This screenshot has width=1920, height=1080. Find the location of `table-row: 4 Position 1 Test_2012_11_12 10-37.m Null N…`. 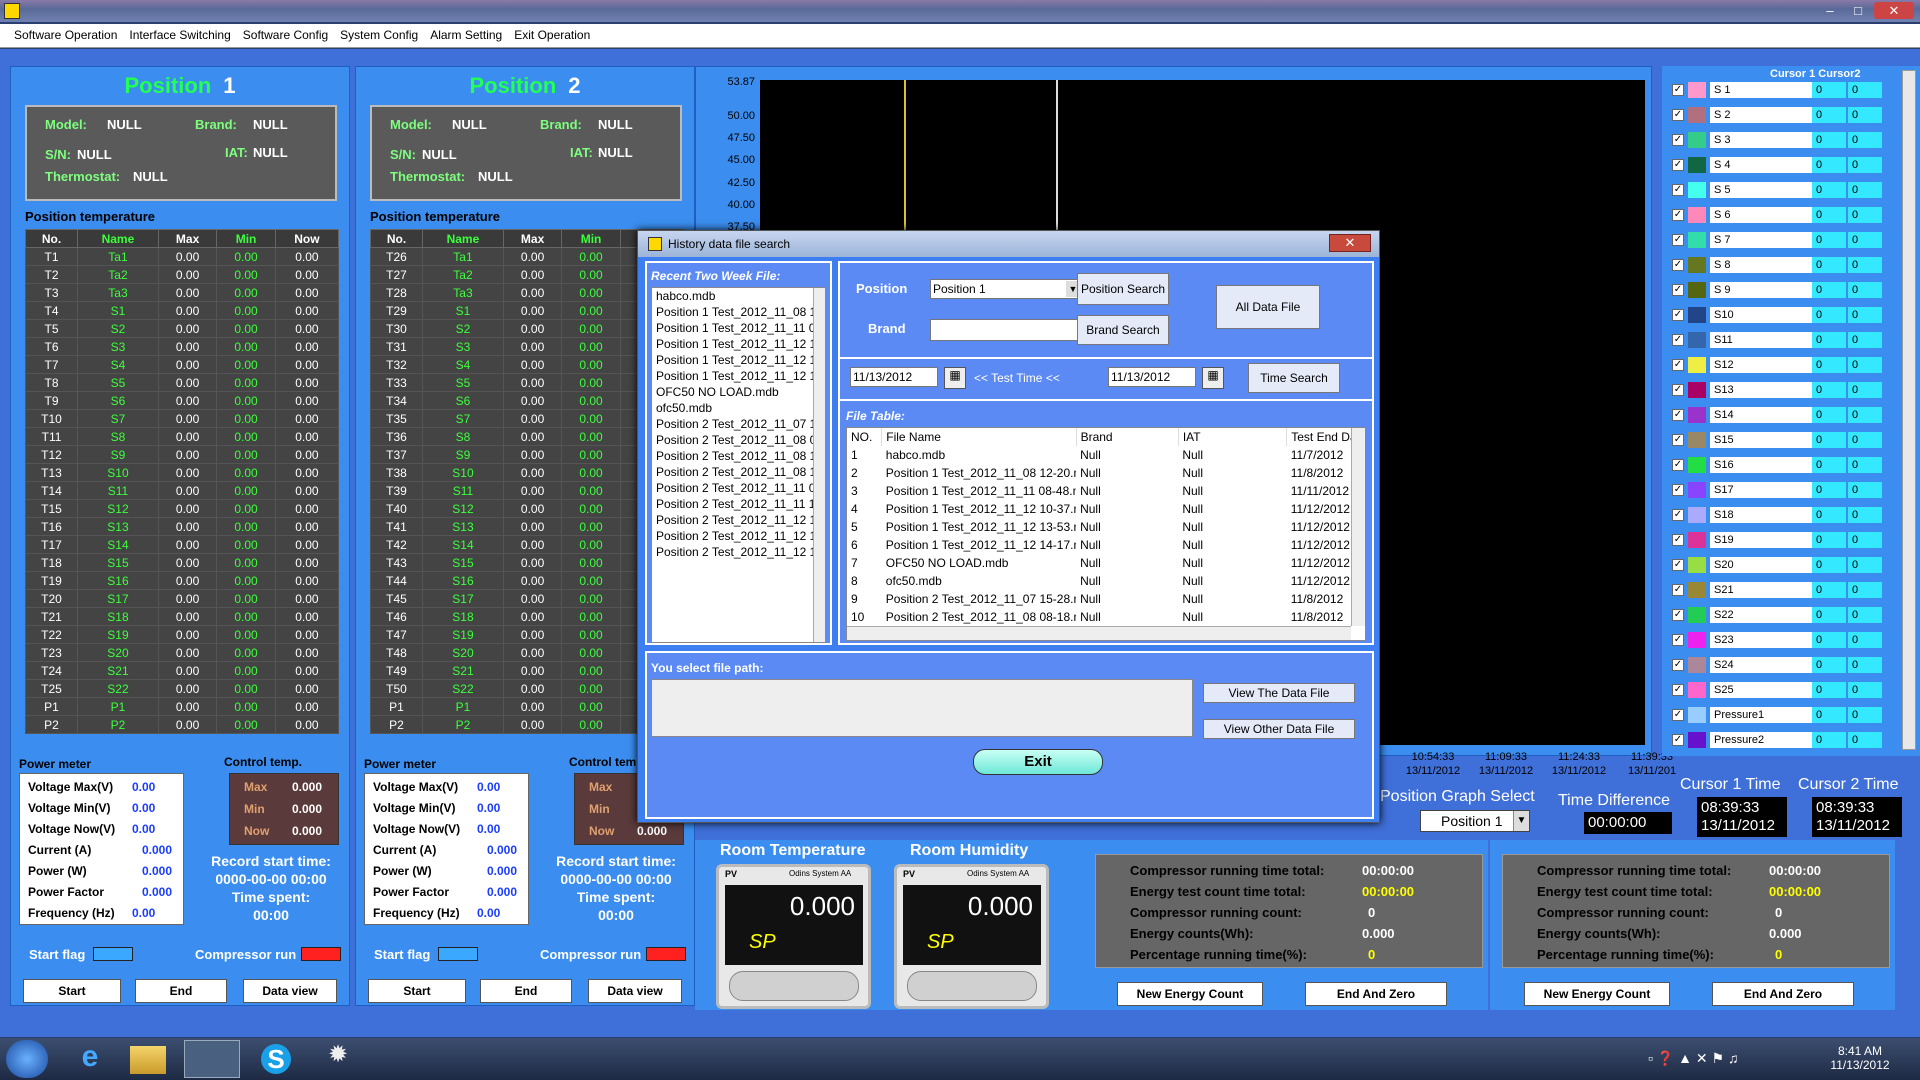

table-row: 4 Position 1 Test_2012_11_12 10-37.m Null N… is located at coordinates (1106, 509).